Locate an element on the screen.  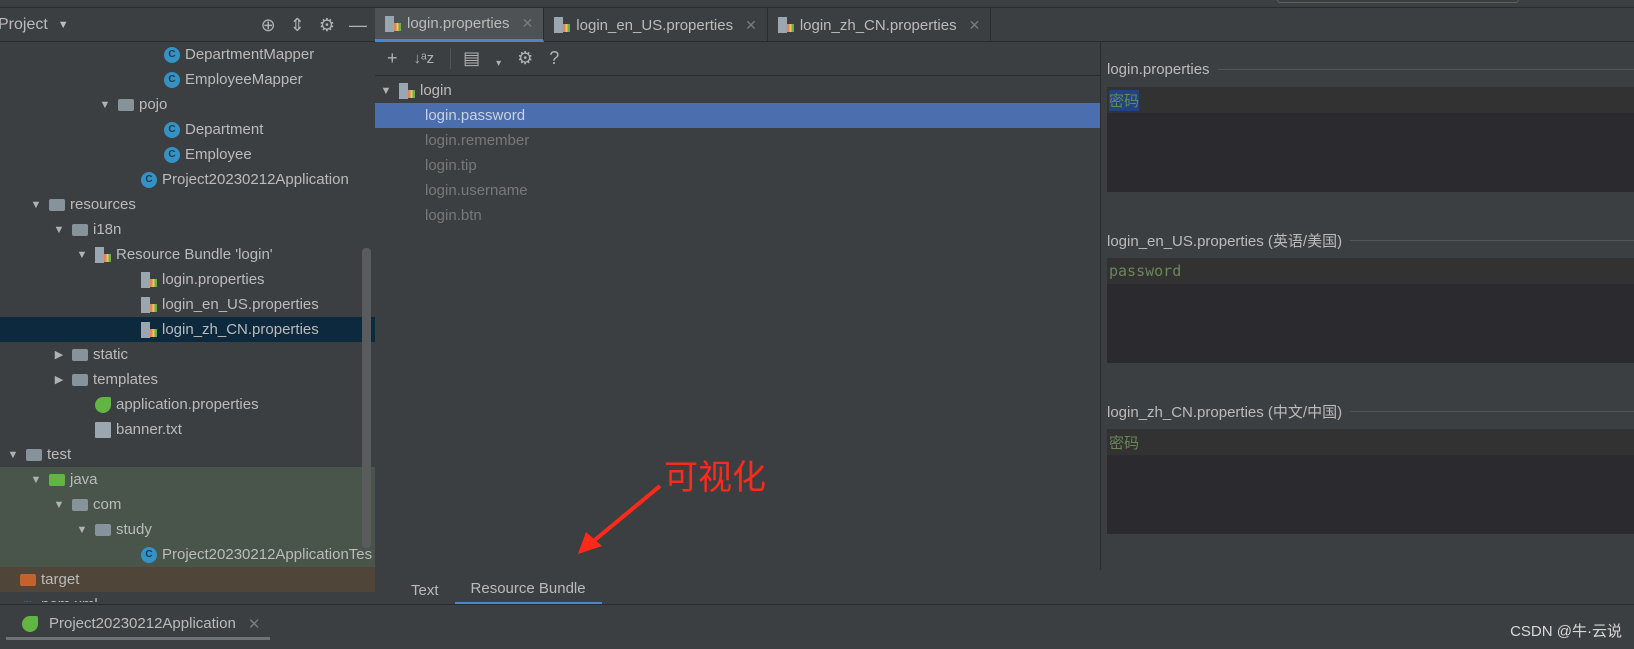
tree-scrollbar is located at coordinates (366, 398).